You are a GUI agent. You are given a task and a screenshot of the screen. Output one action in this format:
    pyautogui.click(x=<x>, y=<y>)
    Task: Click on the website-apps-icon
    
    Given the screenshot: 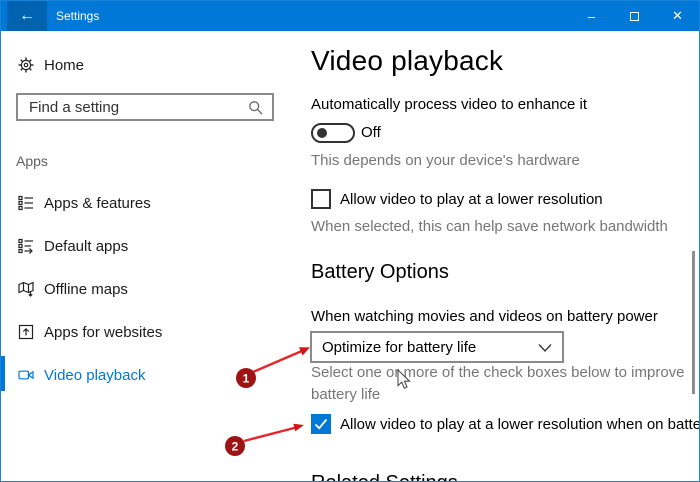 What is the action you would take?
    pyautogui.click(x=26, y=332)
    